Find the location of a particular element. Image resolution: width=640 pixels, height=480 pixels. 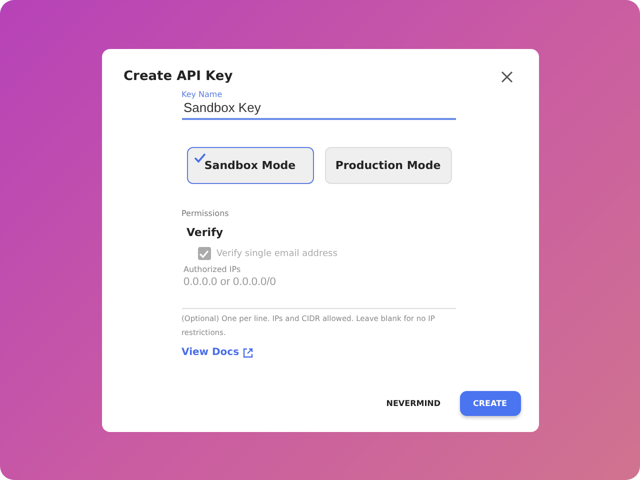

permissions-label: Permissions is located at coordinates (206, 213).